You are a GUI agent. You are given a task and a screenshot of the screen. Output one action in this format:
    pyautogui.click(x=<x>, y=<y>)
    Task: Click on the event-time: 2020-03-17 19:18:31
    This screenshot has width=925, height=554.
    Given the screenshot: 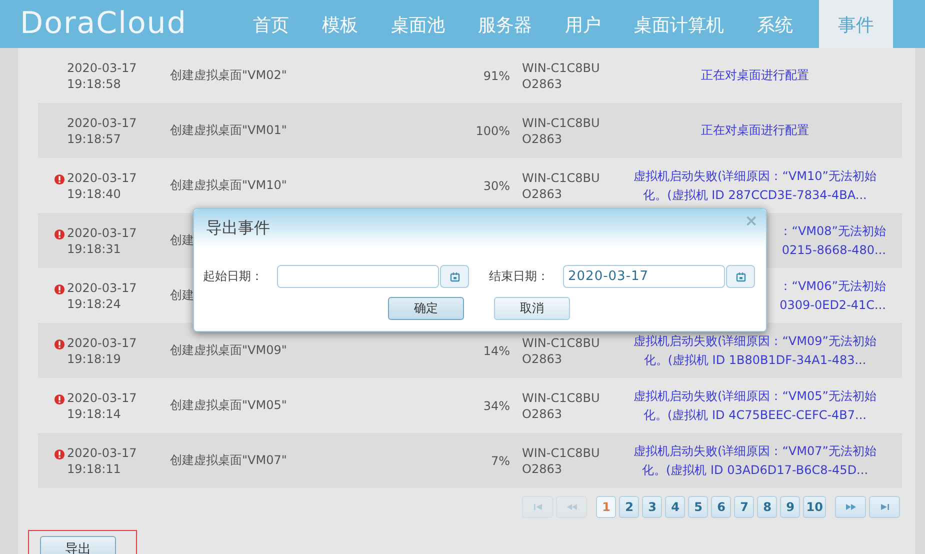 What is the action you would take?
    pyautogui.click(x=102, y=240)
    